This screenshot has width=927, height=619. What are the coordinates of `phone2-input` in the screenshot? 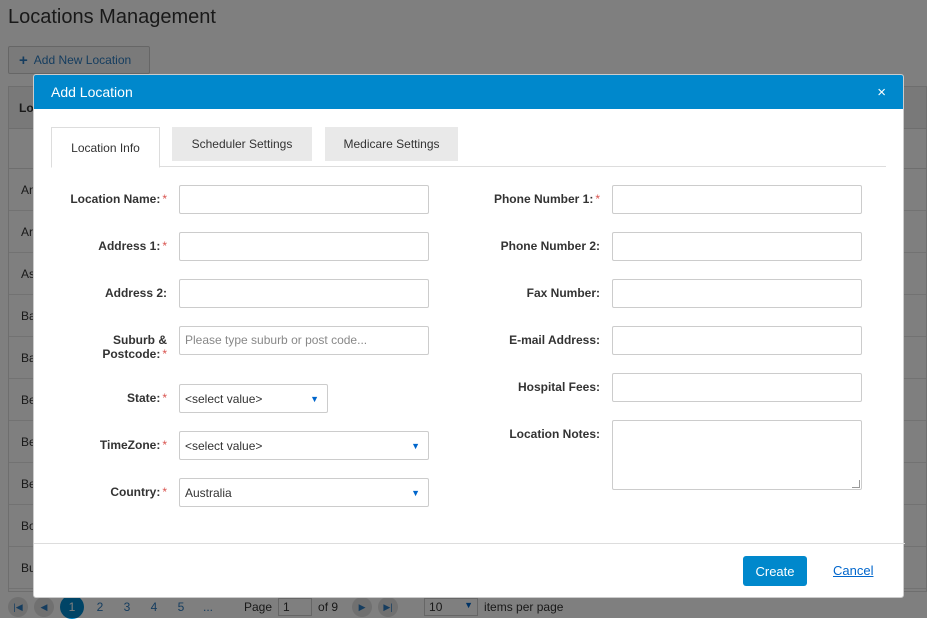 It's located at (737, 246).